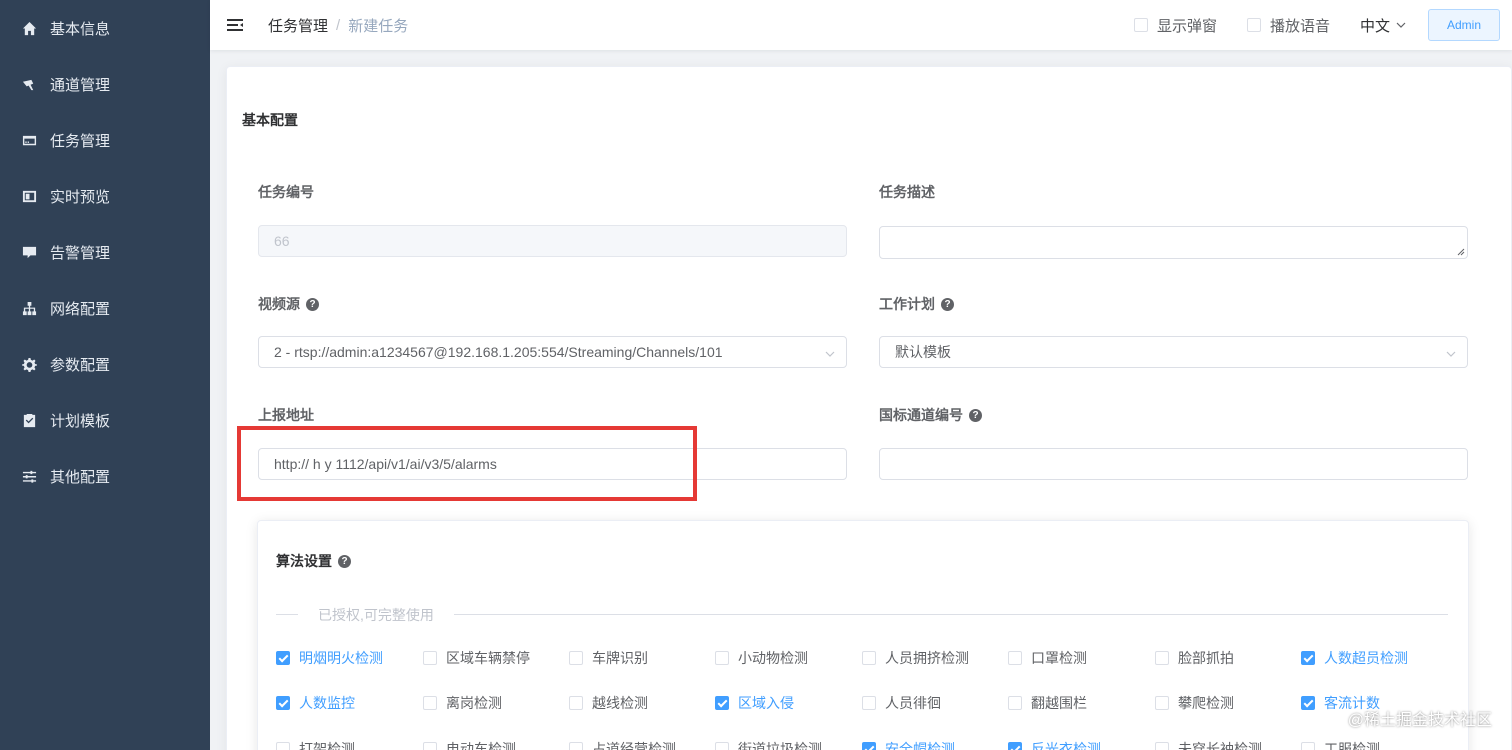 This screenshot has width=1512, height=750. I want to click on algorithm-checkbox: 安全帽检测, so click(908, 744).